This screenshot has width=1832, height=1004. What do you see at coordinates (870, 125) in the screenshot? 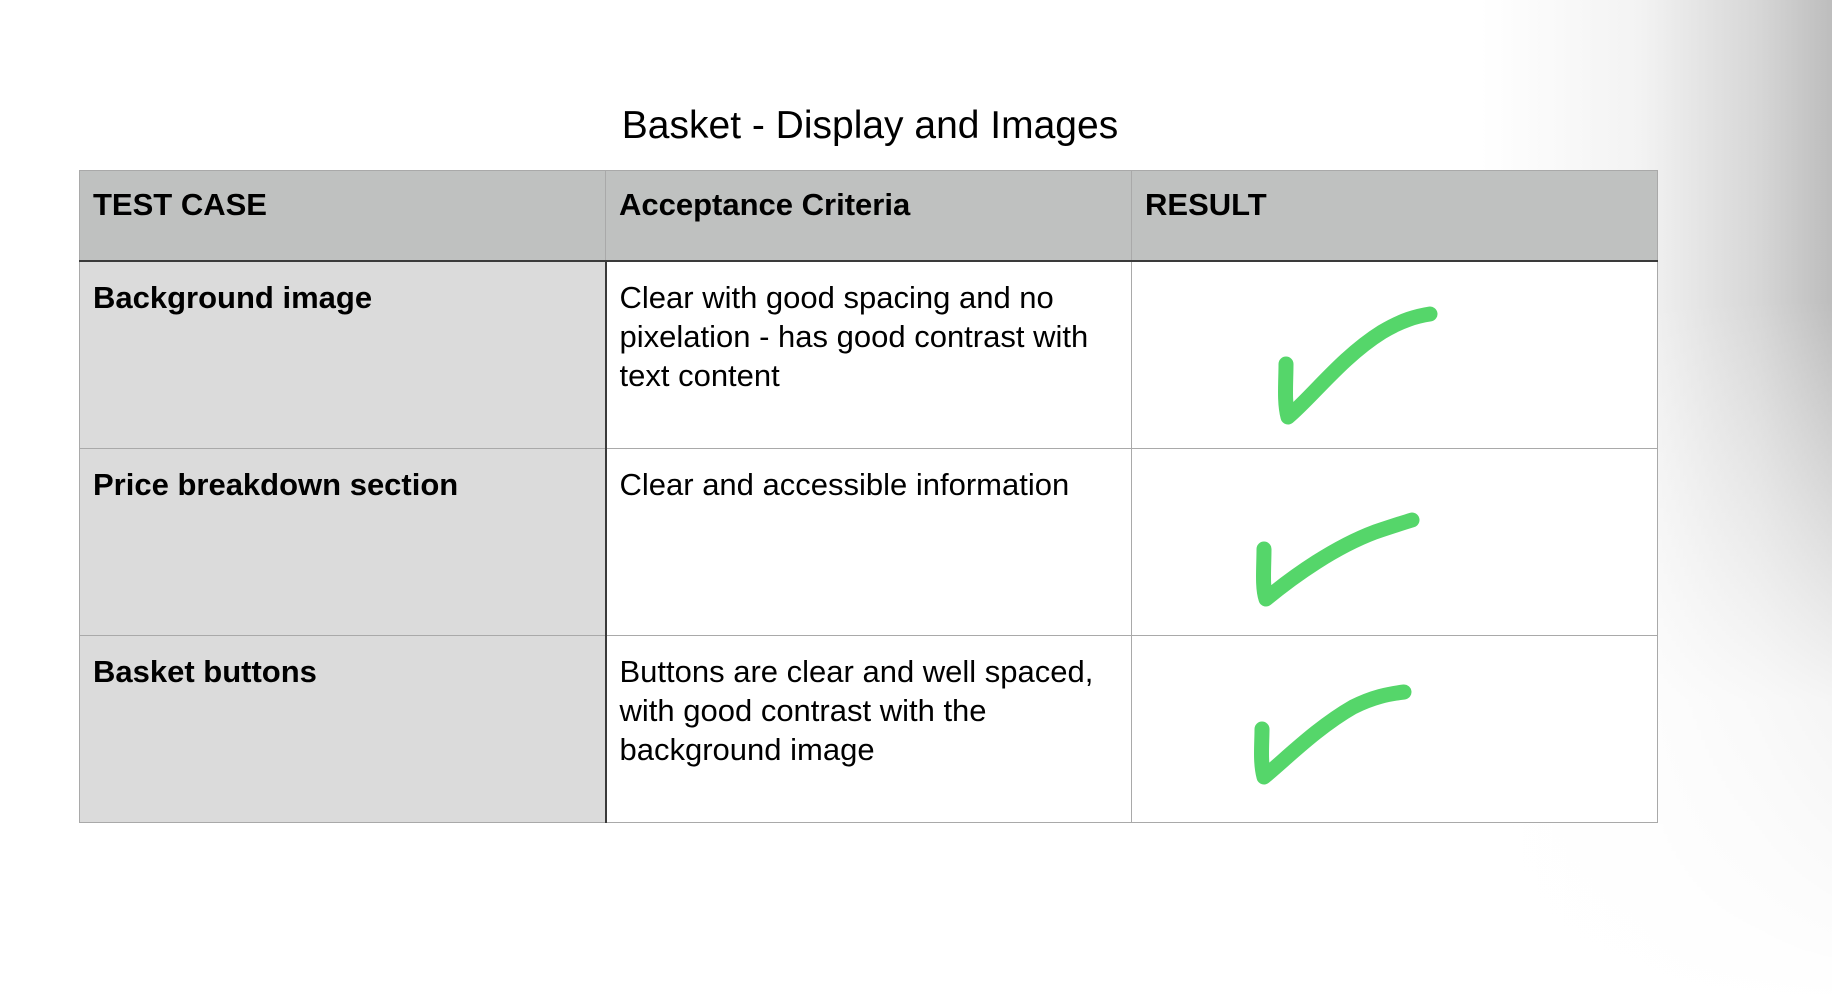
I see `document-title: Basket - Display and Images` at bounding box center [870, 125].